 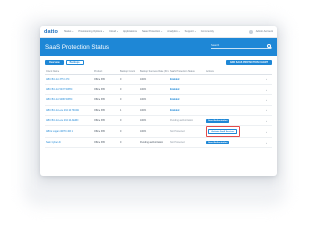 What do you see at coordinates (190, 31) in the screenshot?
I see `nav-item-support: Support ▾` at bounding box center [190, 31].